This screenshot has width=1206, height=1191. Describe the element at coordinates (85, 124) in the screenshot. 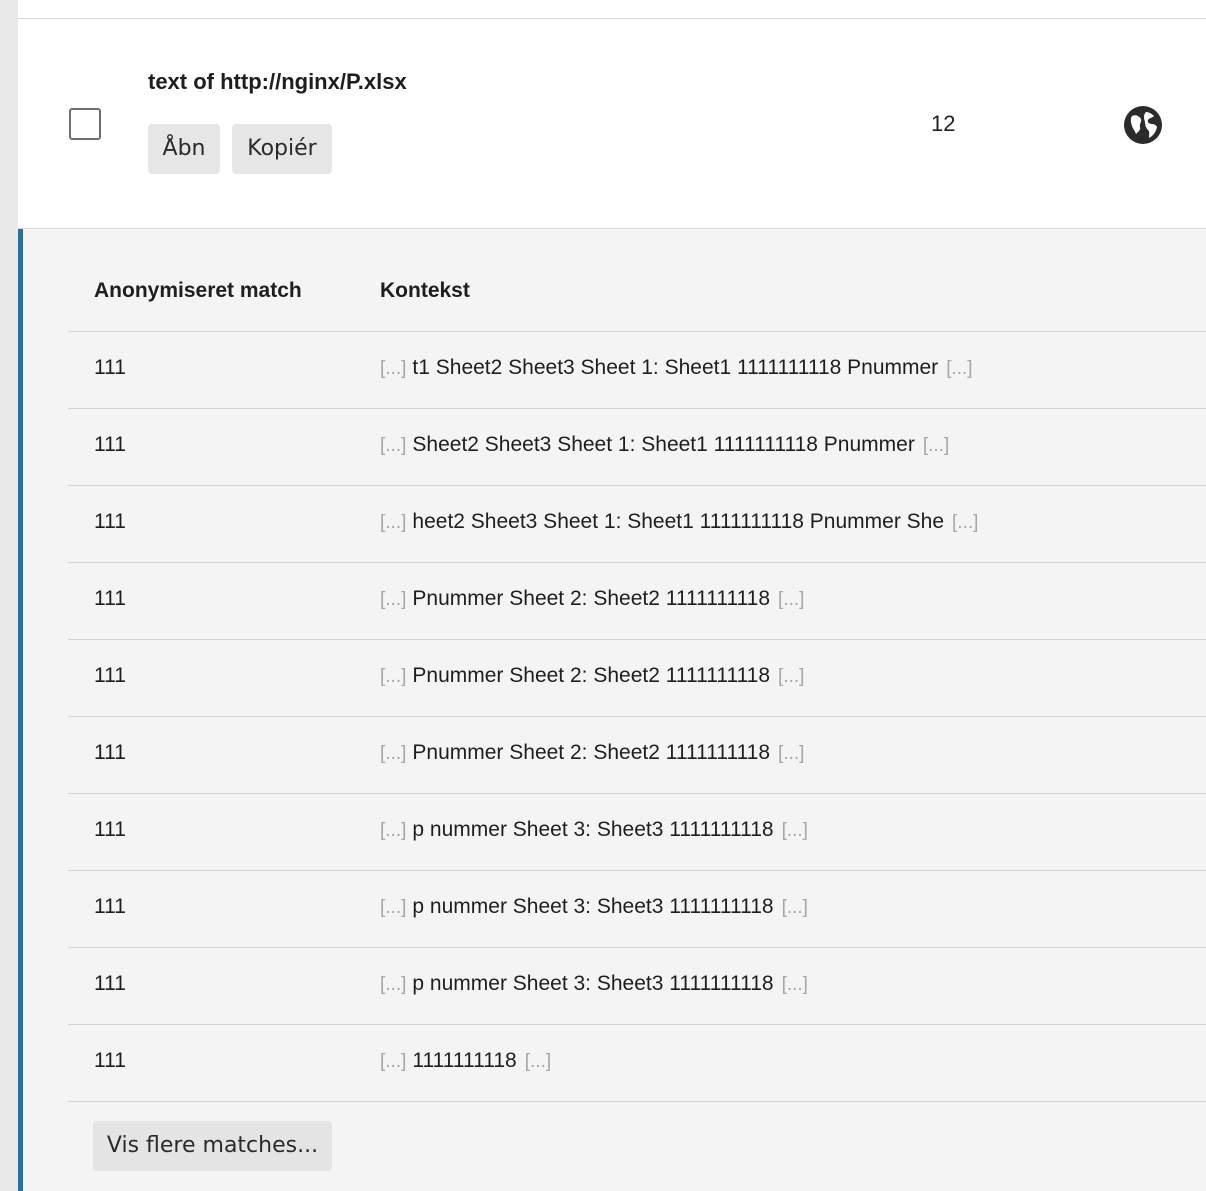

I see `select-result-checkbox` at that location.